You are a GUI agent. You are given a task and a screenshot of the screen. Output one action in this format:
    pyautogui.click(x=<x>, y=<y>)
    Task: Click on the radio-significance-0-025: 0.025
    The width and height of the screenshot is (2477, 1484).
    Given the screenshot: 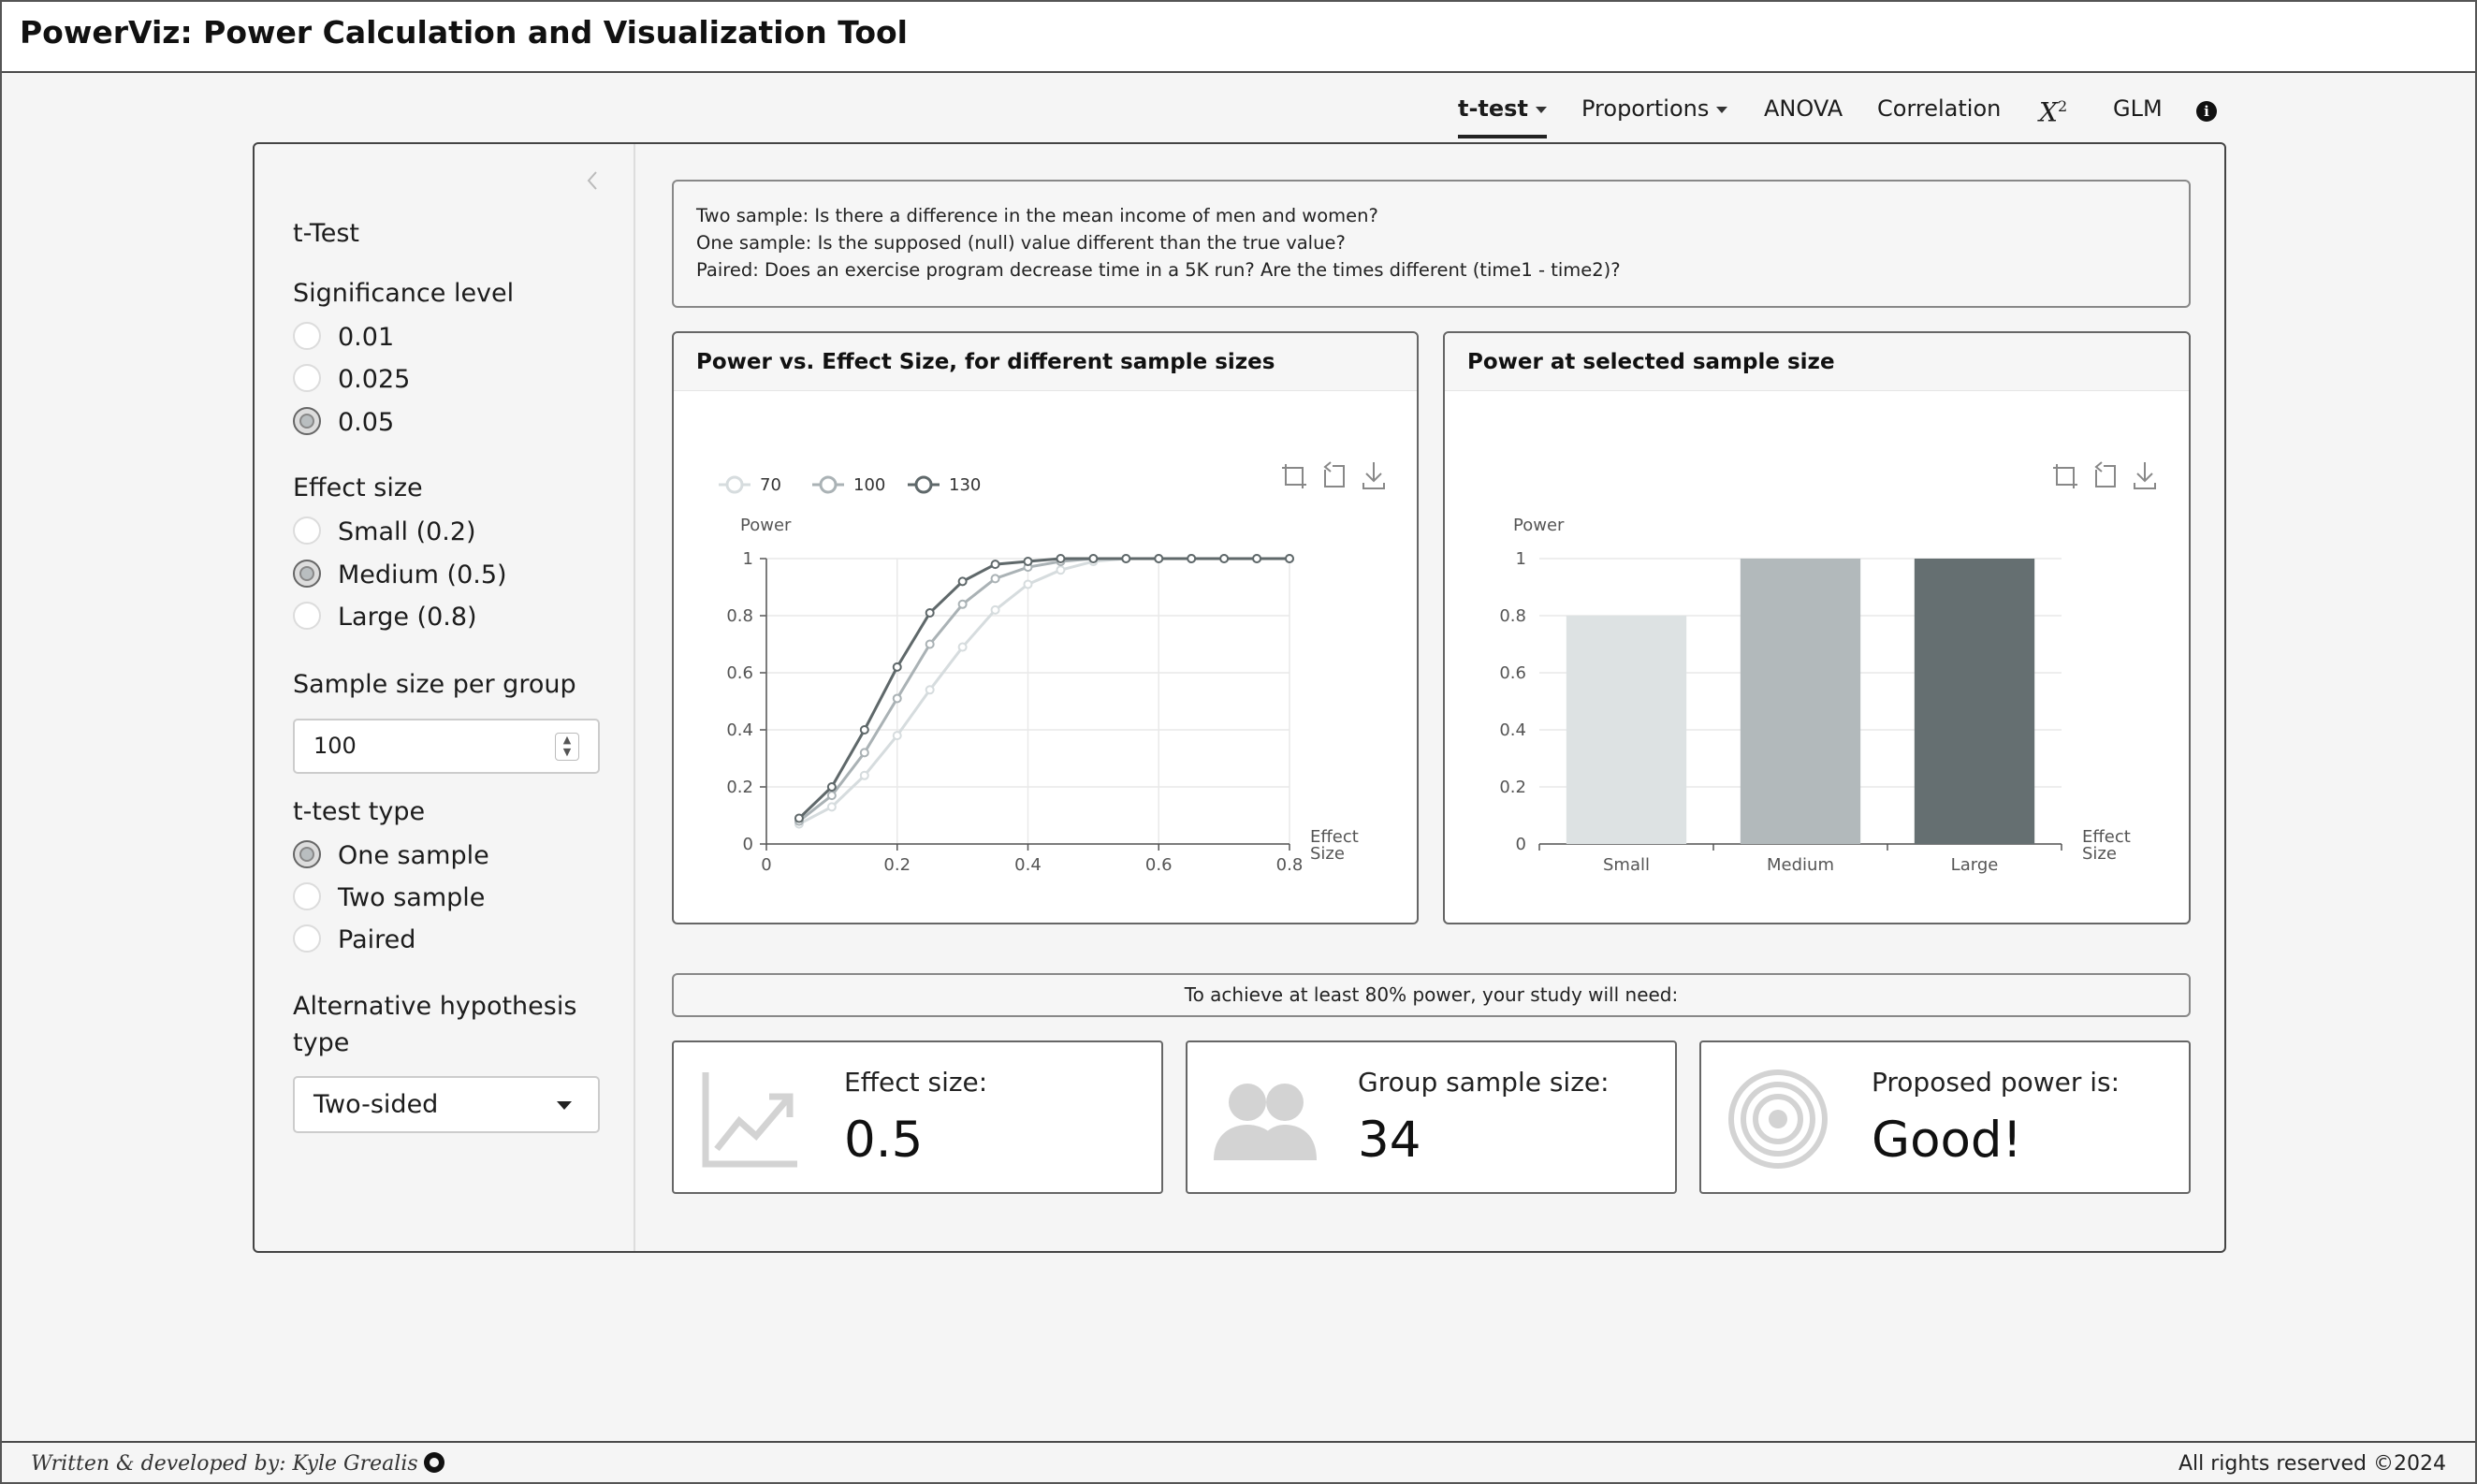 What is the action you would take?
    pyautogui.click(x=352, y=381)
    